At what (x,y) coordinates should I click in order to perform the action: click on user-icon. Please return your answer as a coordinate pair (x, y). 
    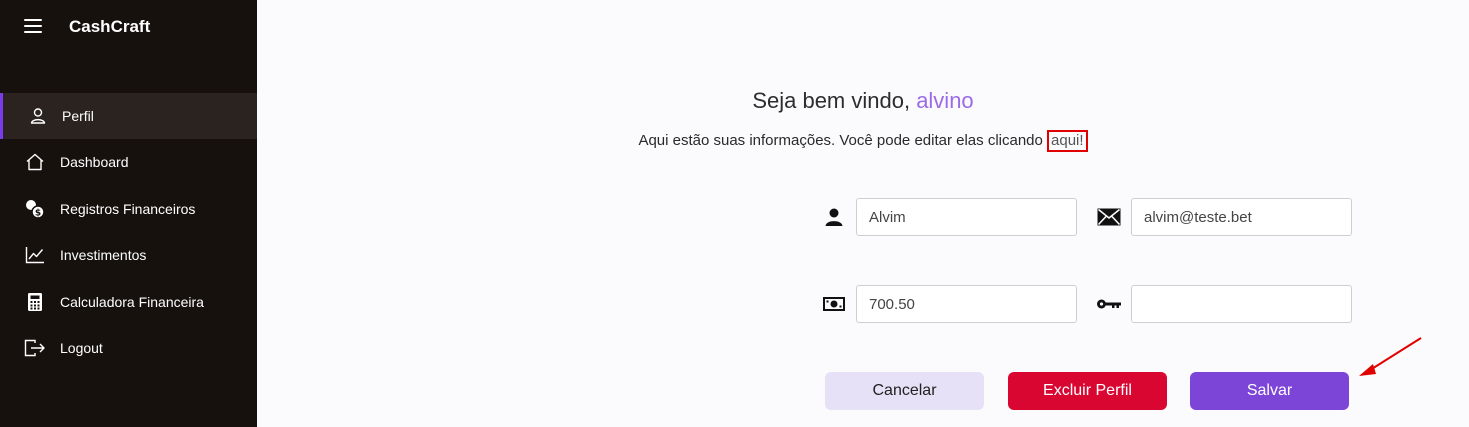
    Looking at the image, I should click on (38, 116).